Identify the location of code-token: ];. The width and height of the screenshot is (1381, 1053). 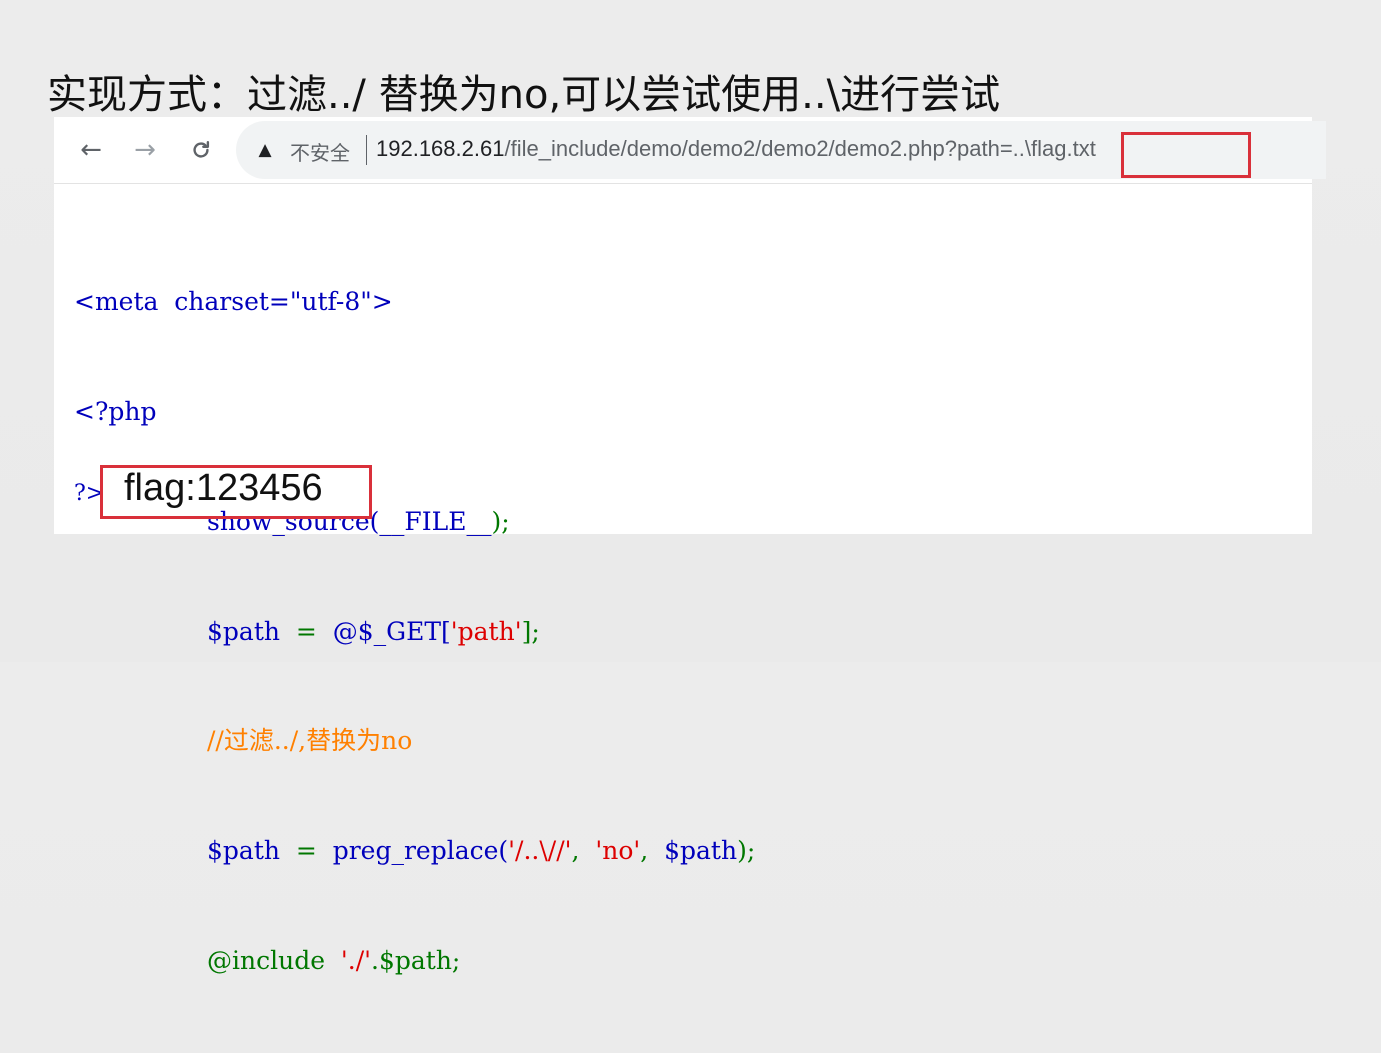
(530, 631).